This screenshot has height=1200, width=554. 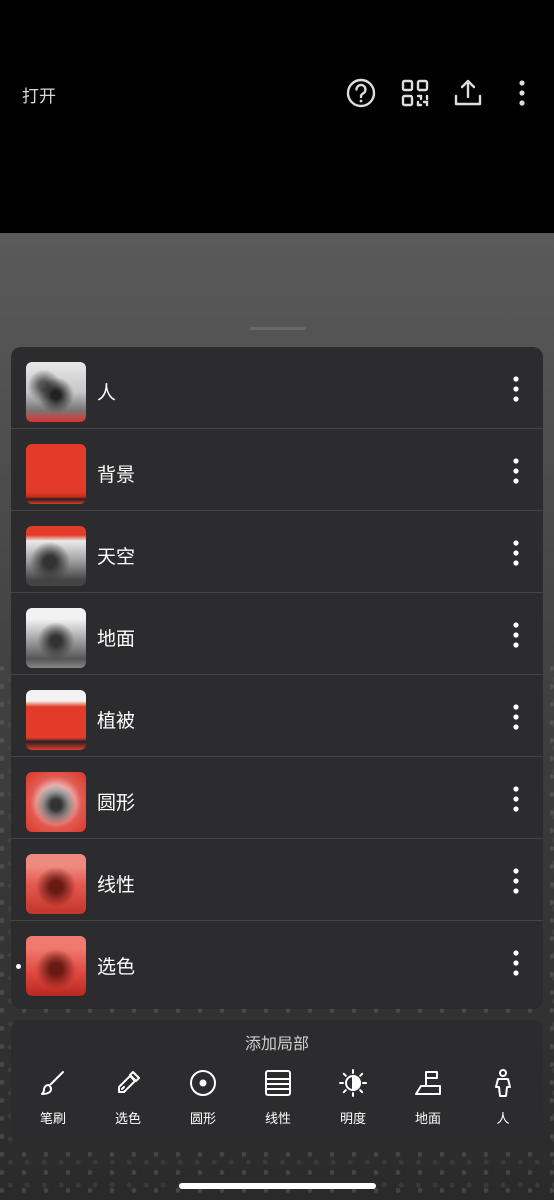 I want to click on qr-icon, so click(x=415, y=93).